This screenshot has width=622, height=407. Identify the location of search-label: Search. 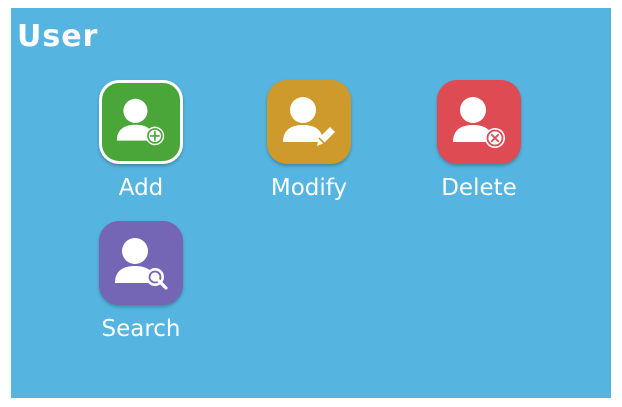
(141, 329).